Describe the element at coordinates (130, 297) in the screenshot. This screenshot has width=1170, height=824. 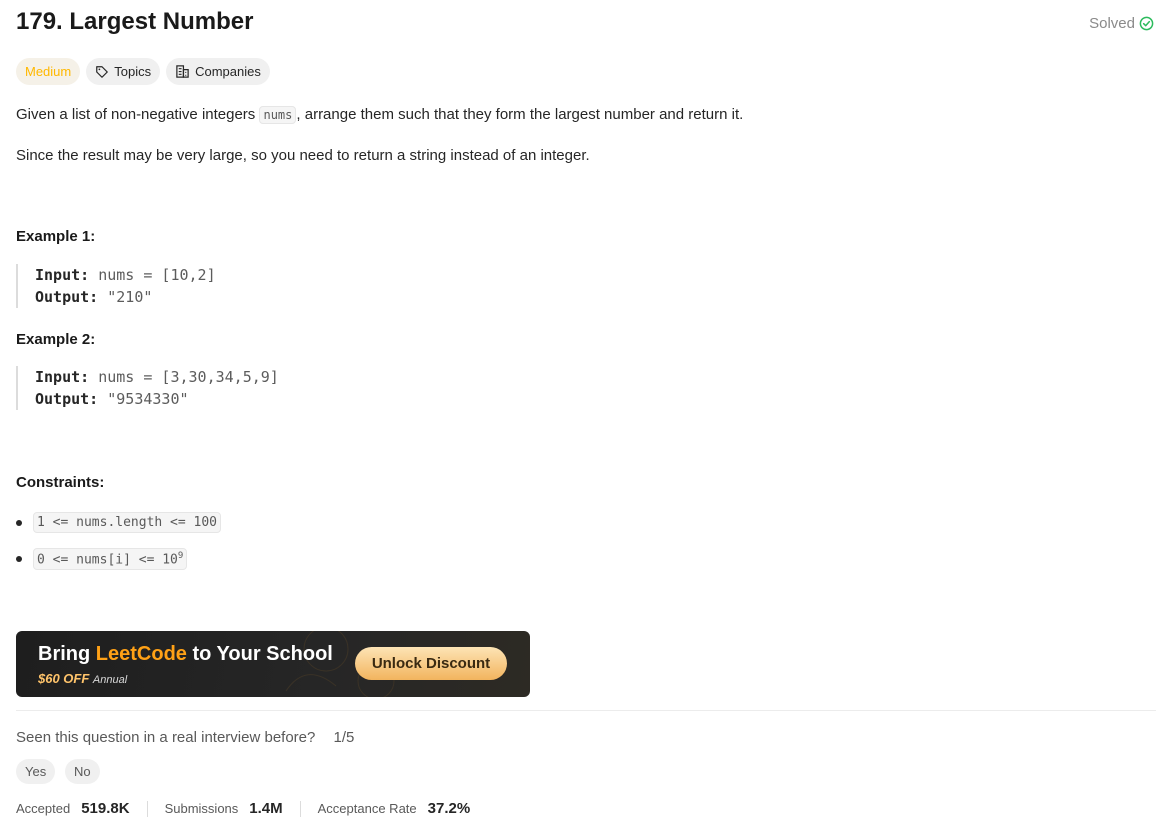
I see `output-value: "210"` at that location.